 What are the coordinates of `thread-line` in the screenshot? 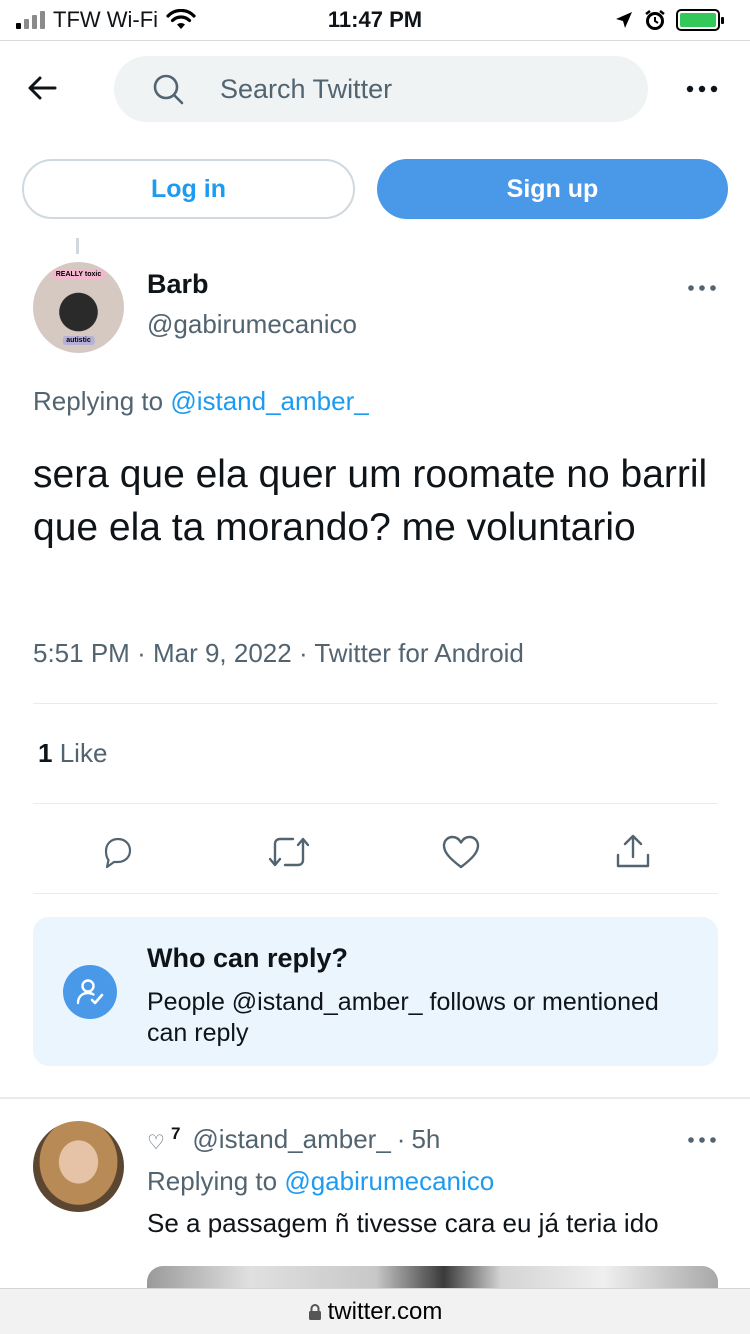 It's located at (77, 246).